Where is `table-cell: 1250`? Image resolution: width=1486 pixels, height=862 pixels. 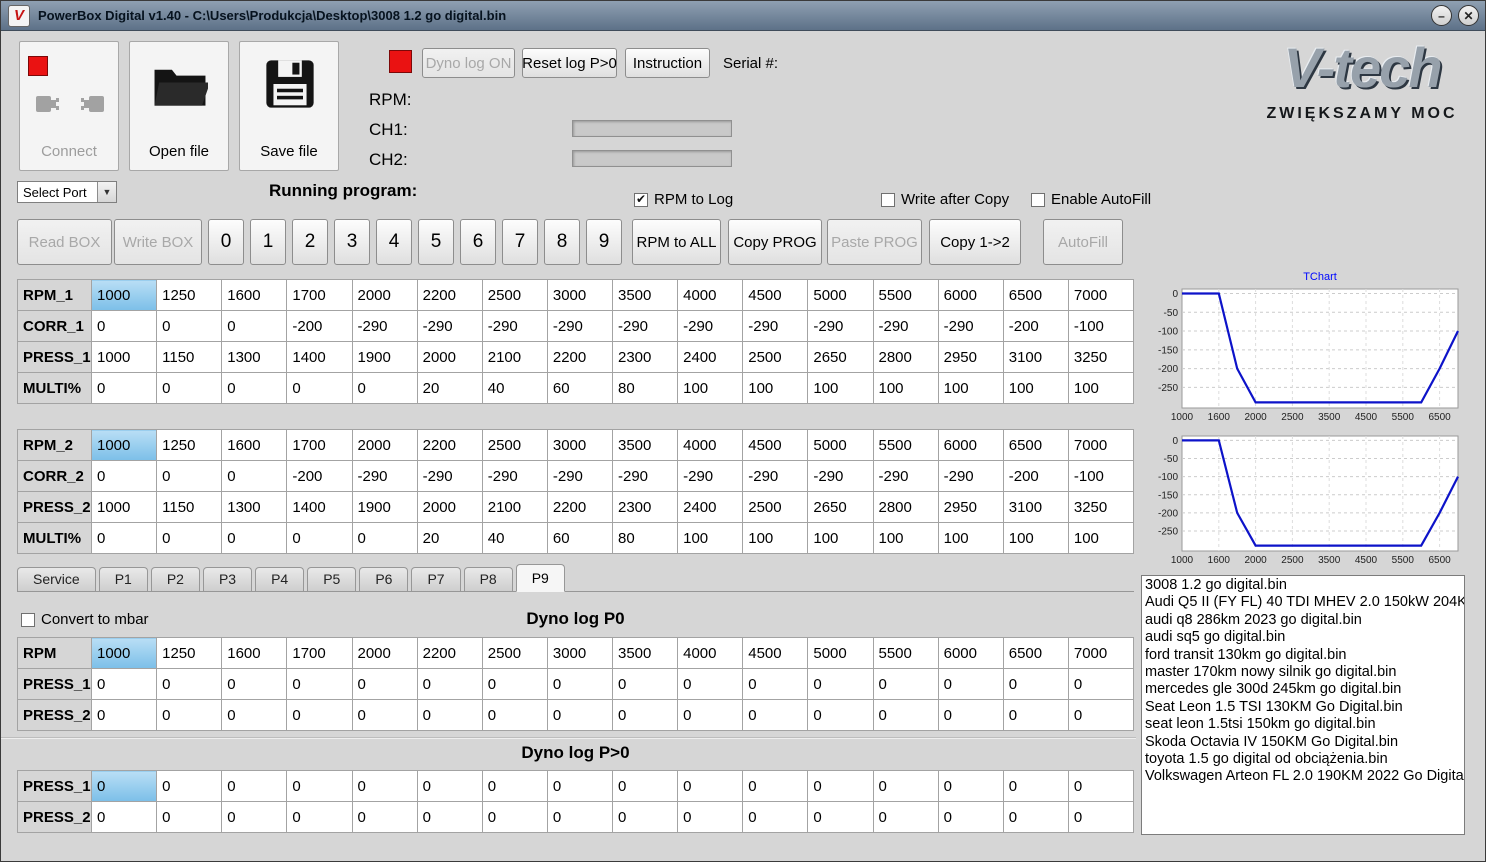
table-cell: 1250 is located at coordinates (189, 445).